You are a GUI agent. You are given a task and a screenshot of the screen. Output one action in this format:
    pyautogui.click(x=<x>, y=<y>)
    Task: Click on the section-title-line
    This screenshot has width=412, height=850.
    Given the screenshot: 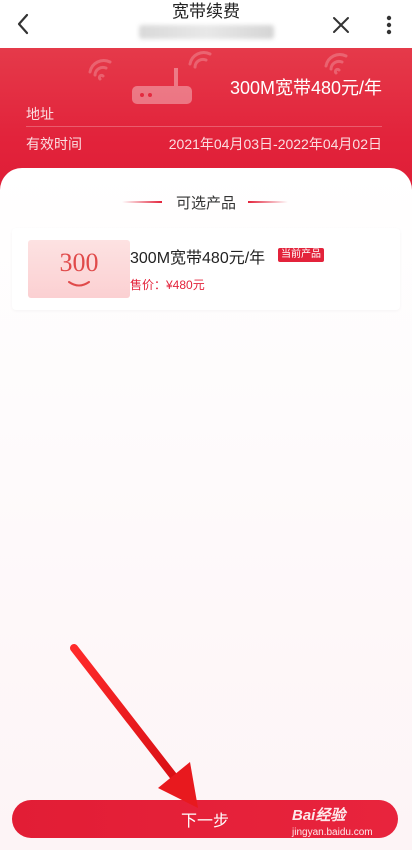 What is the action you would take?
    pyautogui.click(x=268, y=202)
    